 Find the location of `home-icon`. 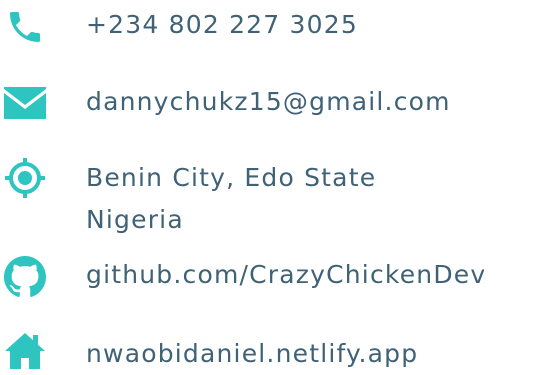

home-icon is located at coordinates (25, 351).